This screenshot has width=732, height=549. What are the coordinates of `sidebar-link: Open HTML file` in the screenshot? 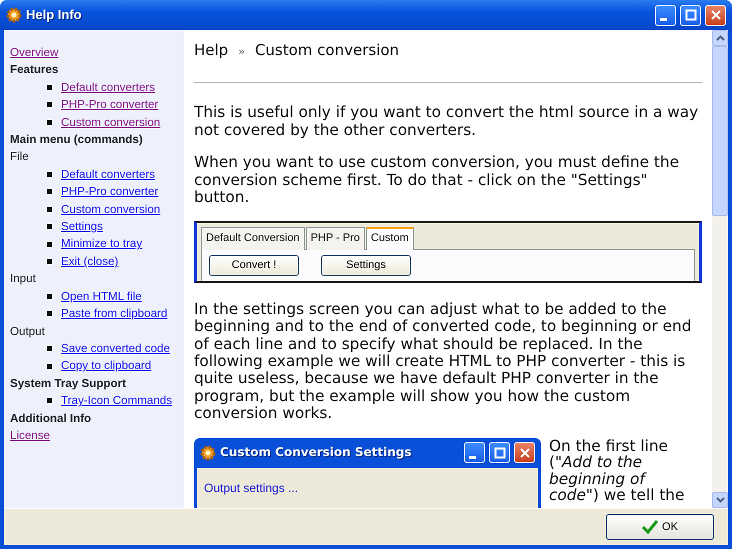 It's located at (101, 297).